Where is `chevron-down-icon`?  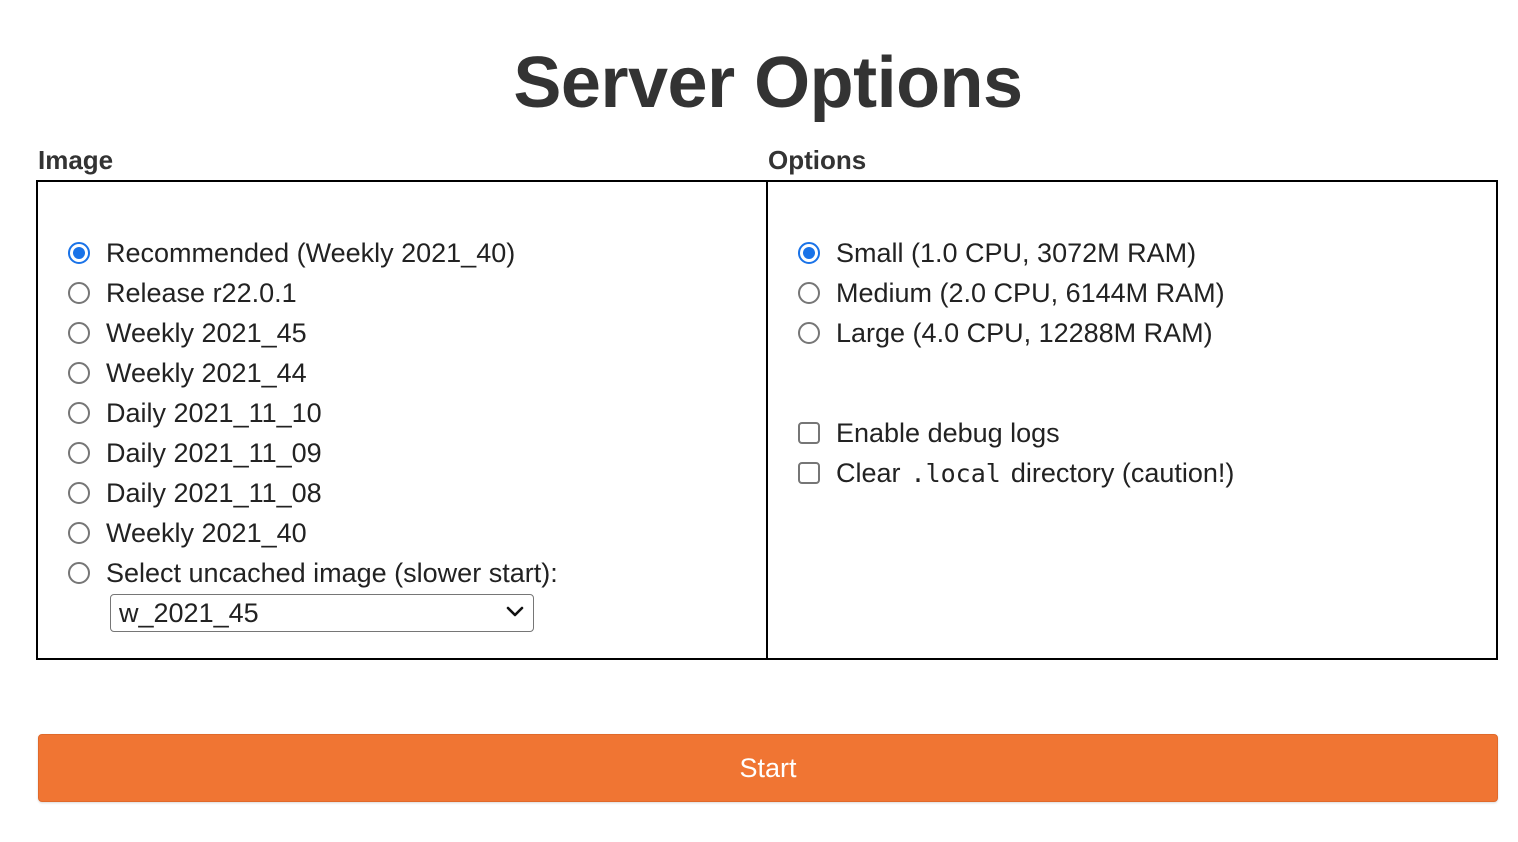 chevron-down-icon is located at coordinates (515, 611).